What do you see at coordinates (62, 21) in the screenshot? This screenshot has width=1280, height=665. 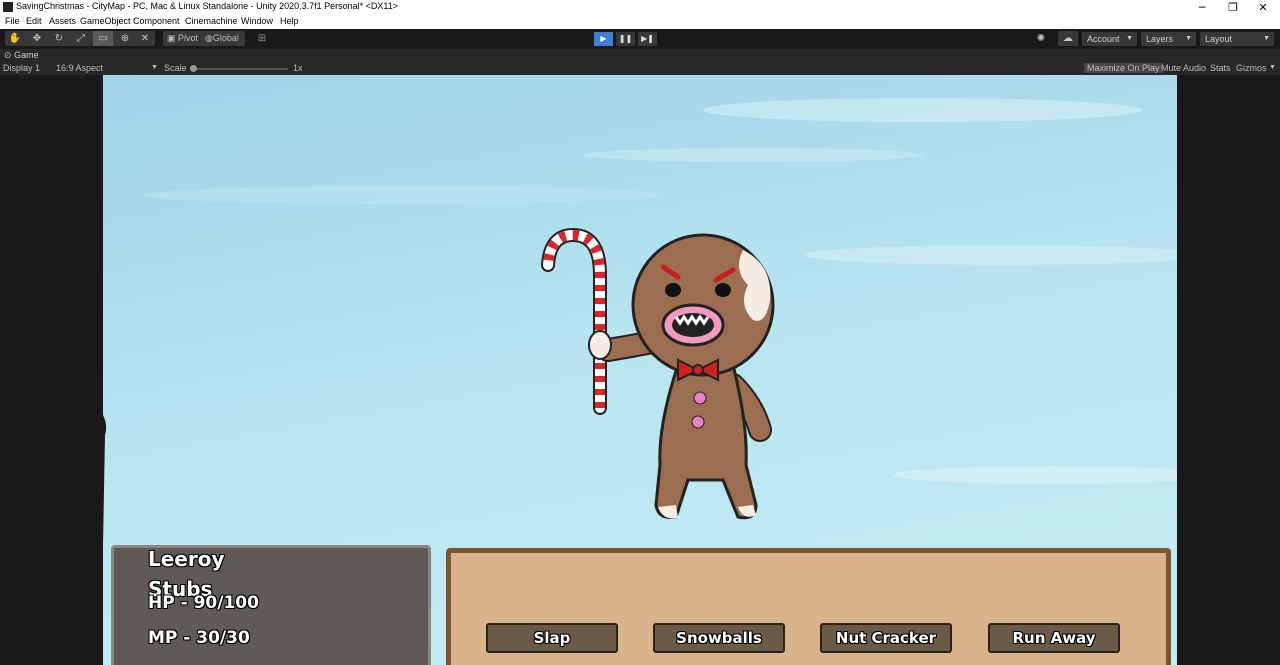 I see `menu-assets: Assets` at bounding box center [62, 21].